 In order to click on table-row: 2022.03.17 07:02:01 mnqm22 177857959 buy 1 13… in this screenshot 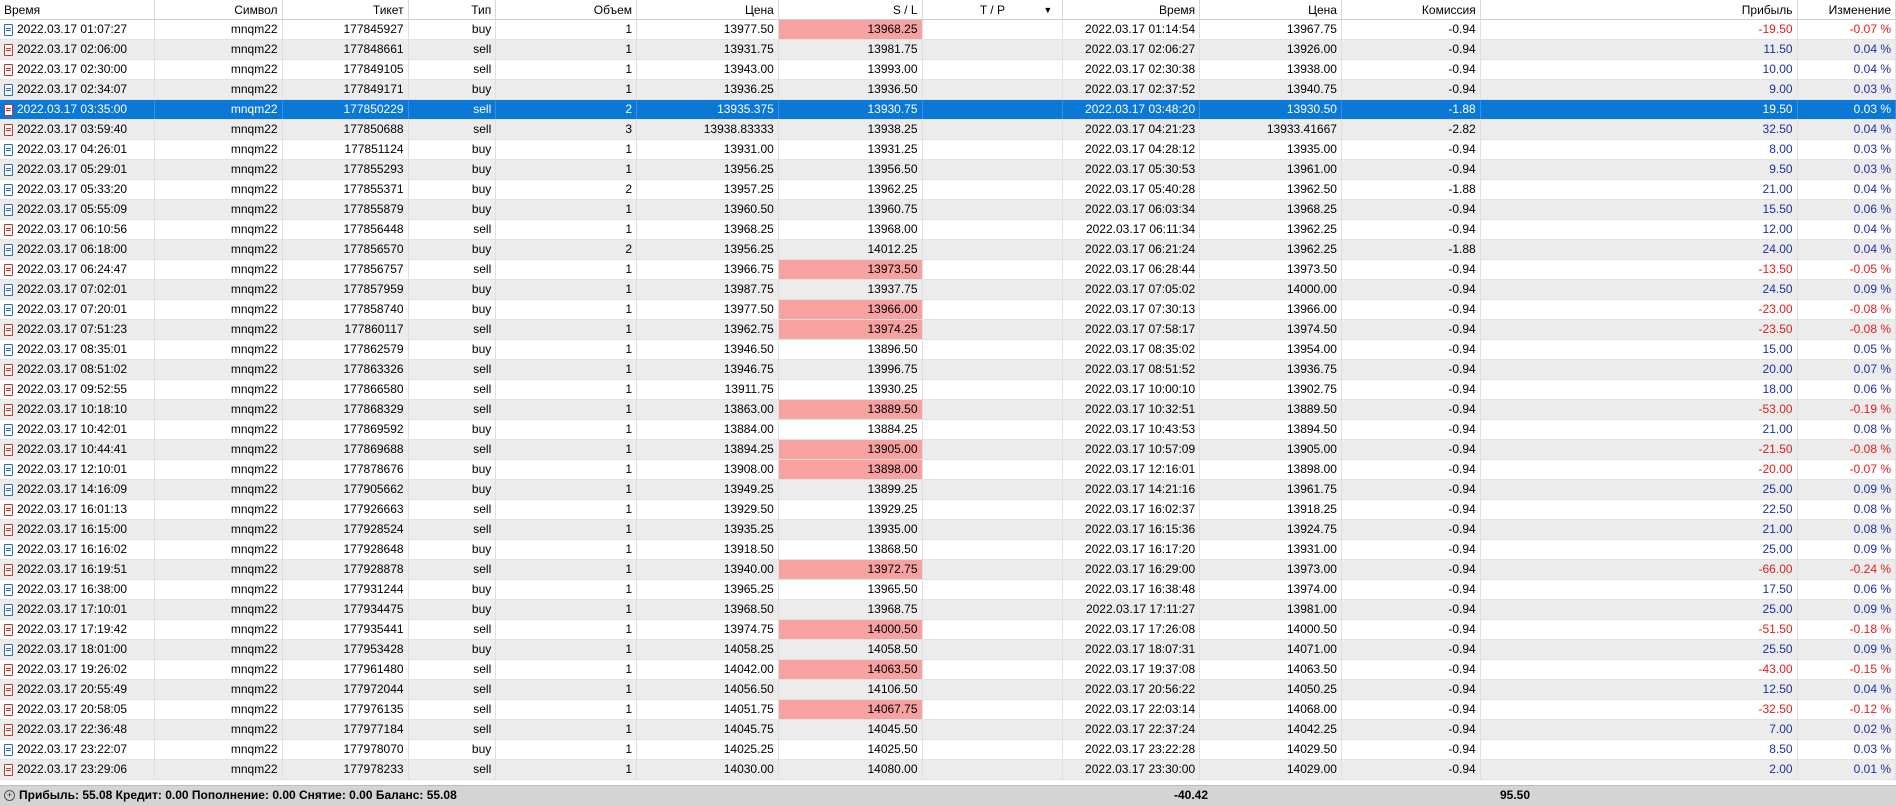, I will do `click(948, 290)`.